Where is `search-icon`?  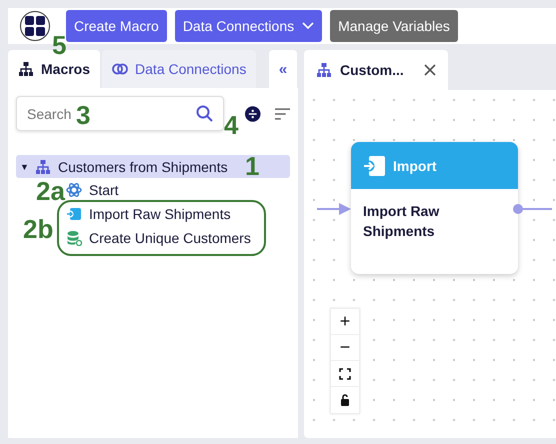 search-icon is located at coordinates (205, 114).